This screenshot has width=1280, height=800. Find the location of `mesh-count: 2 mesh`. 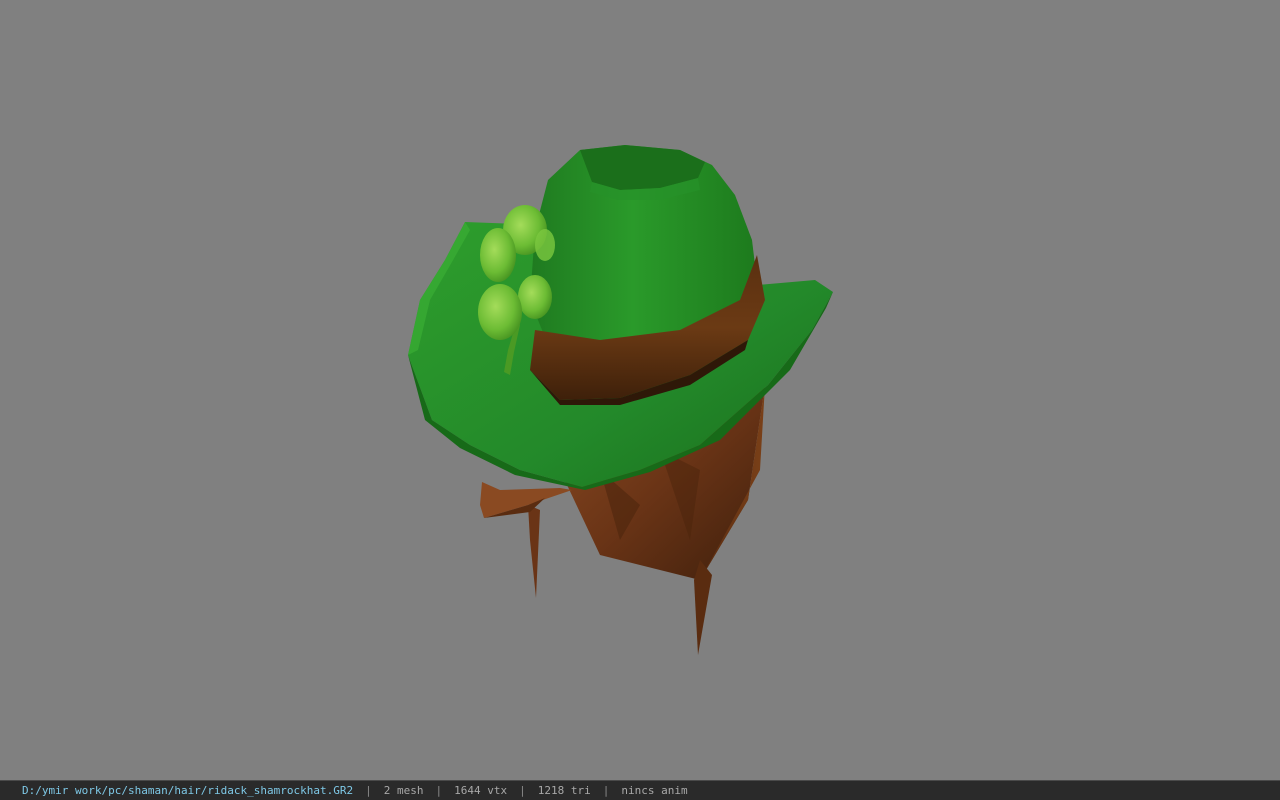

mesh-count: 2 mesh is located at coordinates (403, 790).